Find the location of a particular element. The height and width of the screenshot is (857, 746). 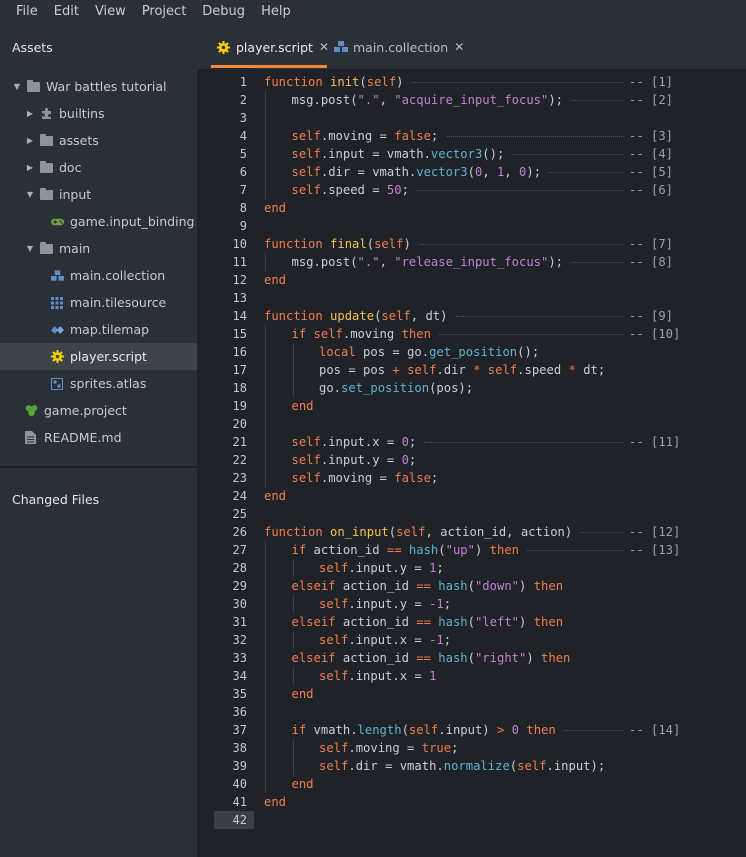

line-number: 40 is located at coordinates (239, 784).